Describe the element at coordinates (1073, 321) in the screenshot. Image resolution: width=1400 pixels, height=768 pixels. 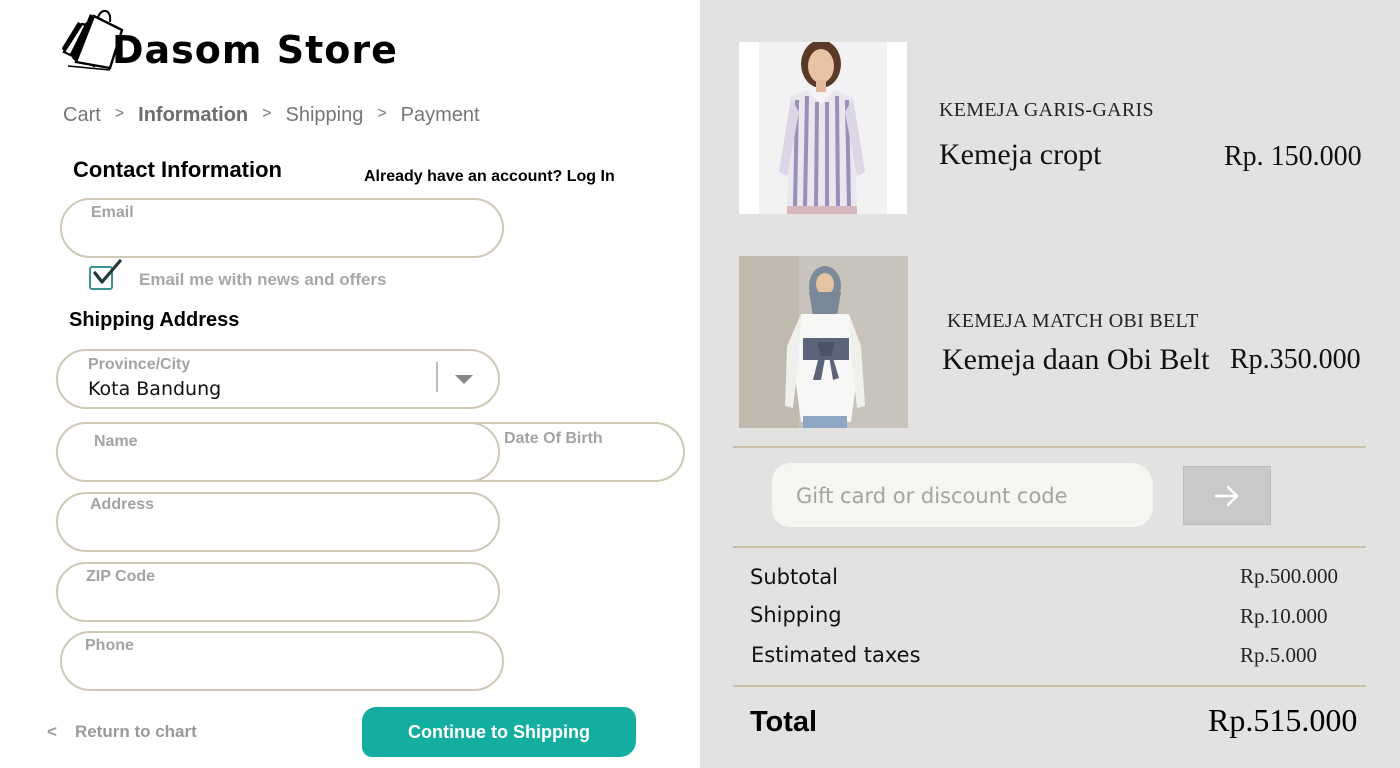
I see `product-2-category: KEMEJA MATCH OBI BELT` at that location.